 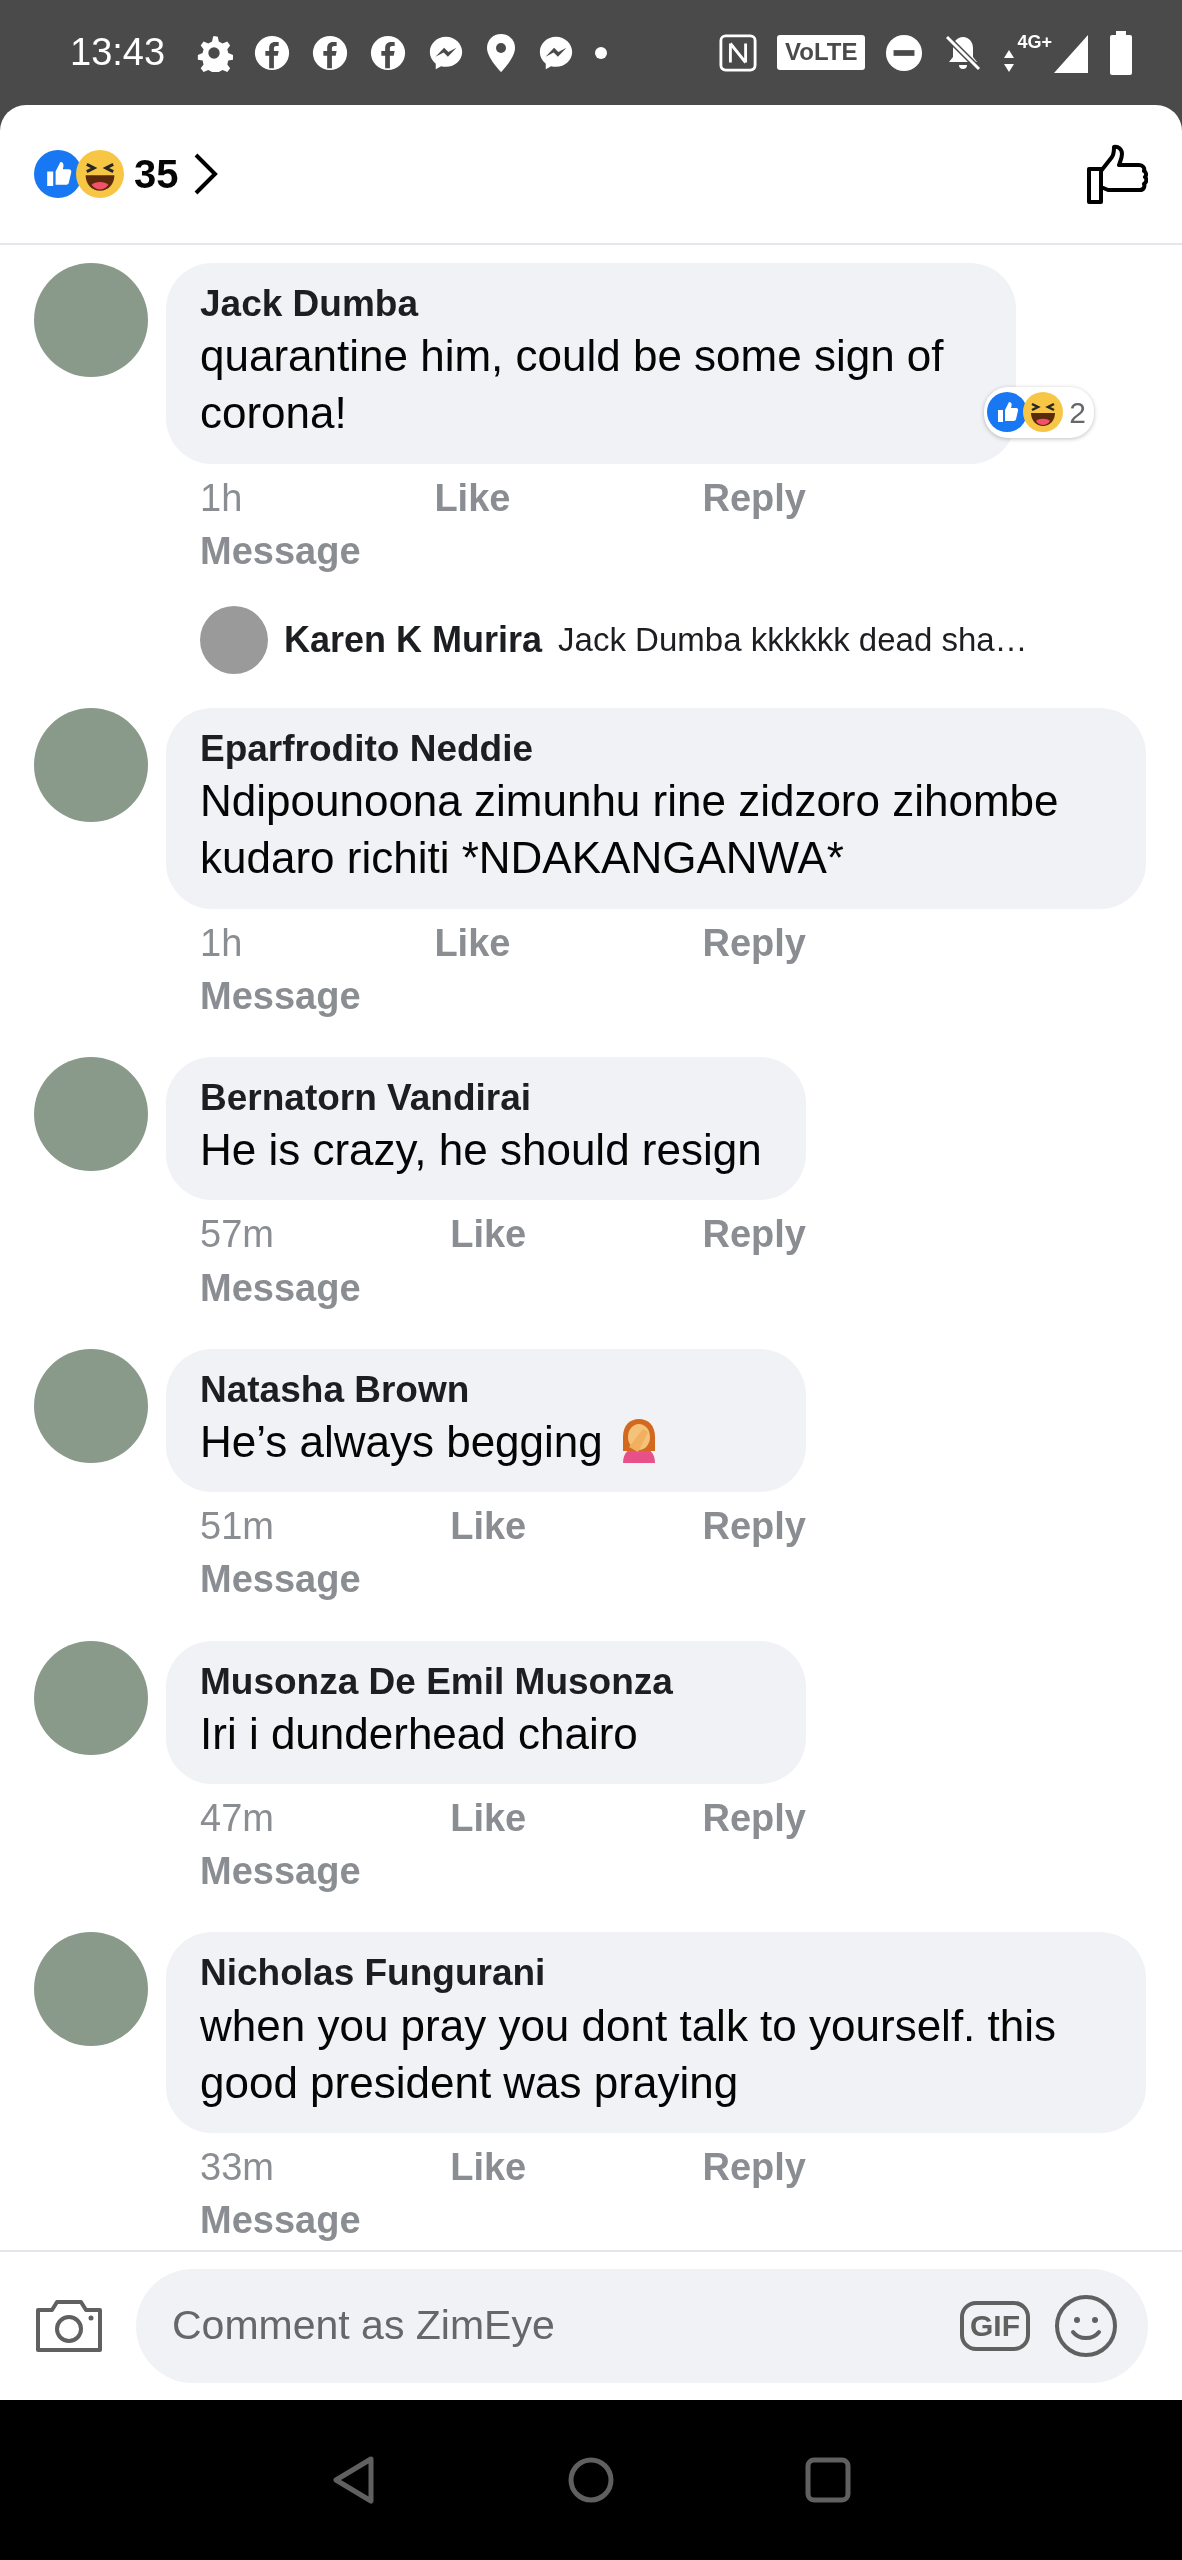 What do you see at coordinates (738, 52) in the screenshot?
I see `nfc-icon` at bounding box center [738, 52].